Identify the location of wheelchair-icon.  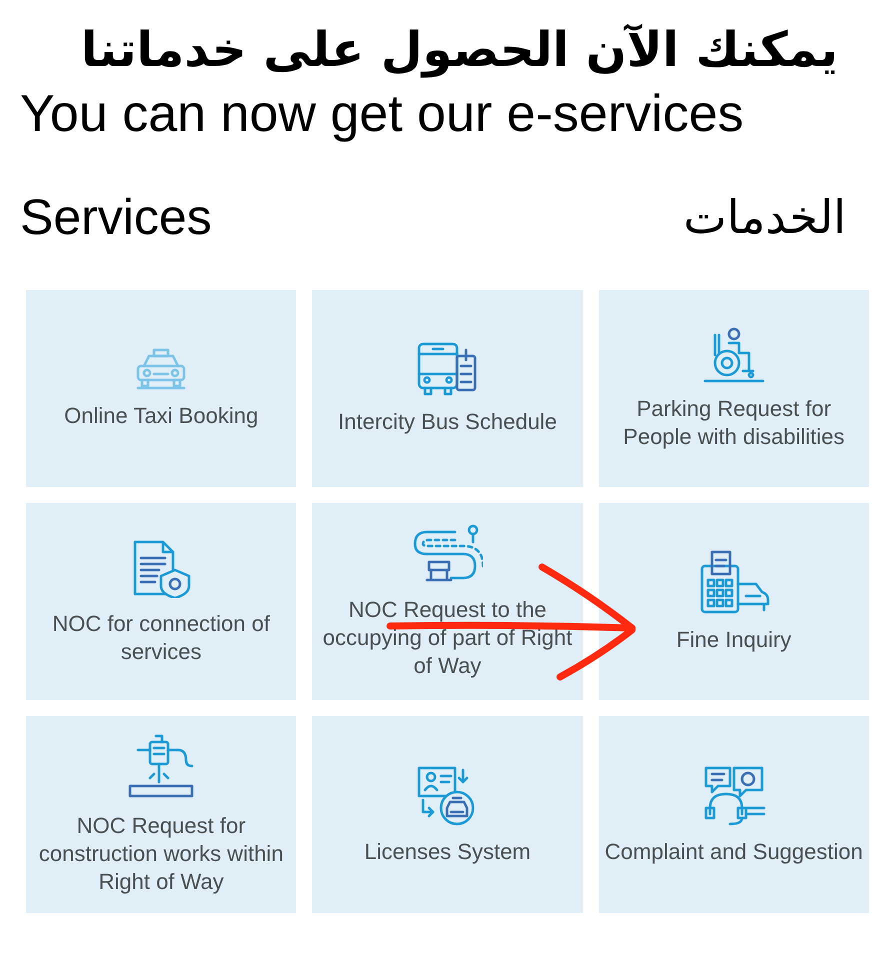
(733, 354).